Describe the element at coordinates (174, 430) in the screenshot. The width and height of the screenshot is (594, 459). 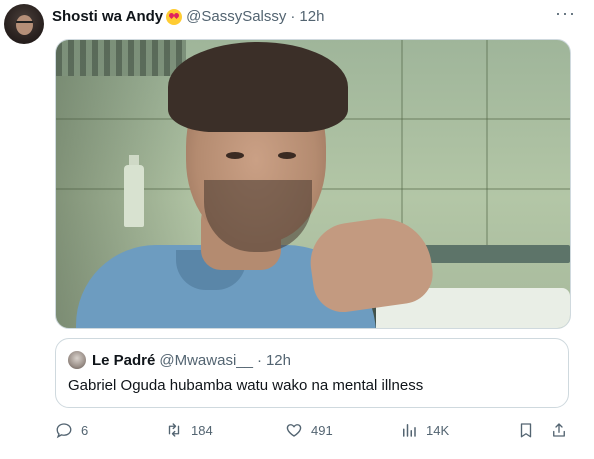
I see `retweet-icon` at that location.